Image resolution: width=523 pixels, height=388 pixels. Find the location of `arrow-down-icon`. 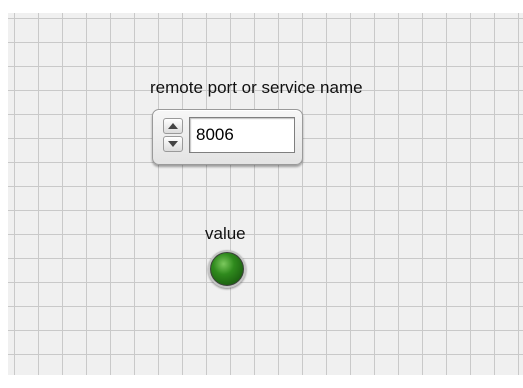

arrow-down-icon is located at coordinates (173, 144).